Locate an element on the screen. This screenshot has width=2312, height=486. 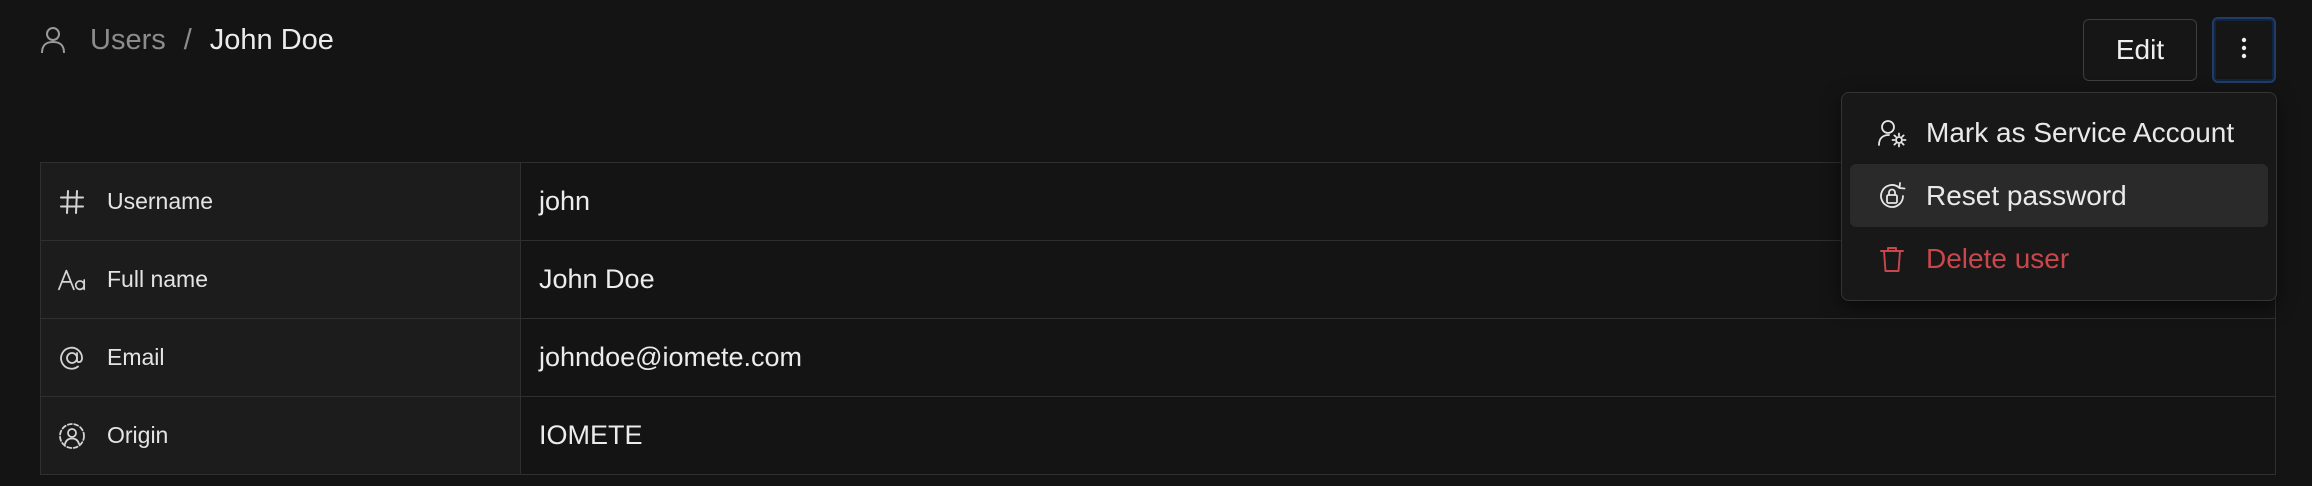
menu-item-delete-user: Delete user is located at coordinates (2059, 258).